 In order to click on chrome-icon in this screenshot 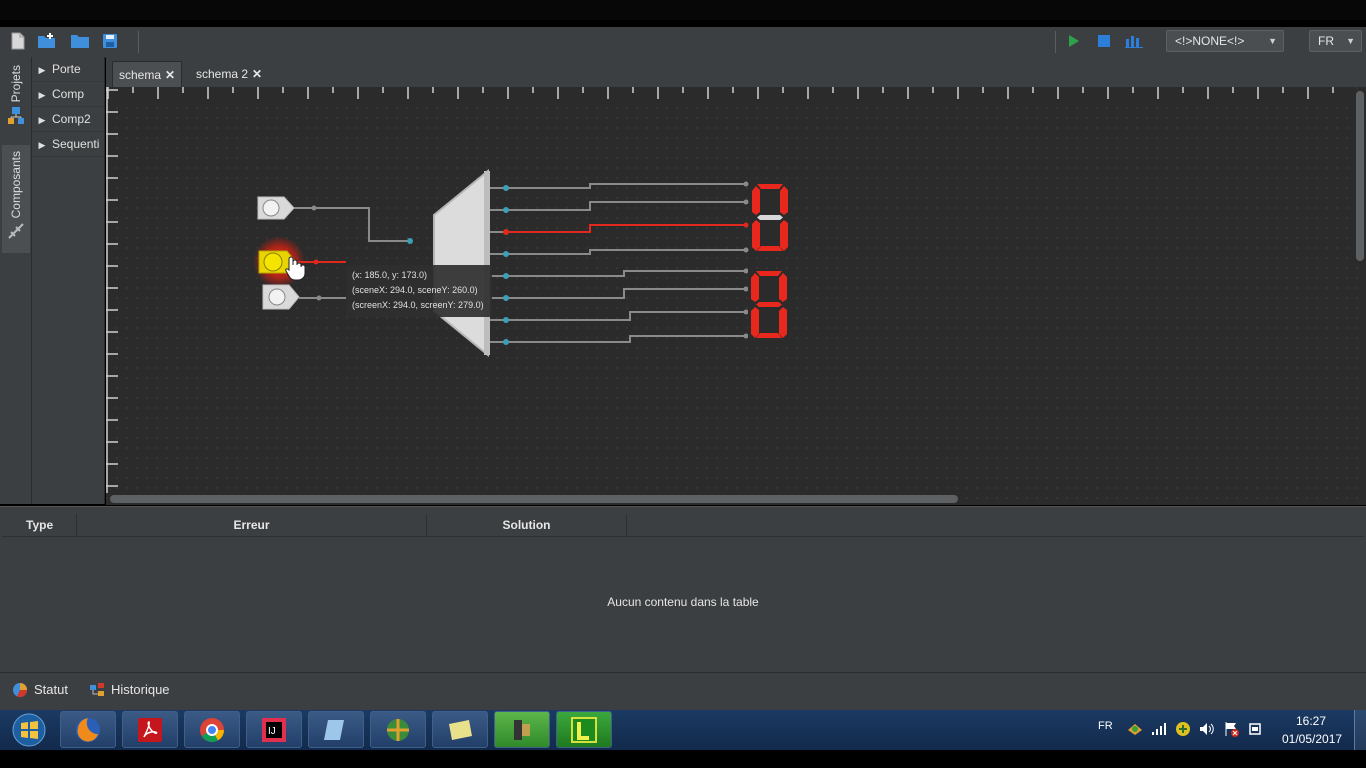, I will do `click(212, 729)`.